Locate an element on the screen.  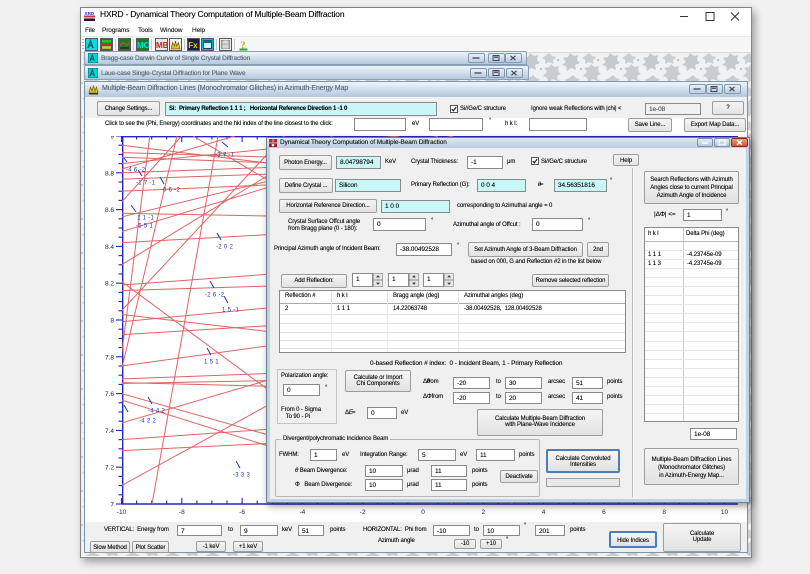
svg-text: -4 4 2 is located at coordinates (157, 412).